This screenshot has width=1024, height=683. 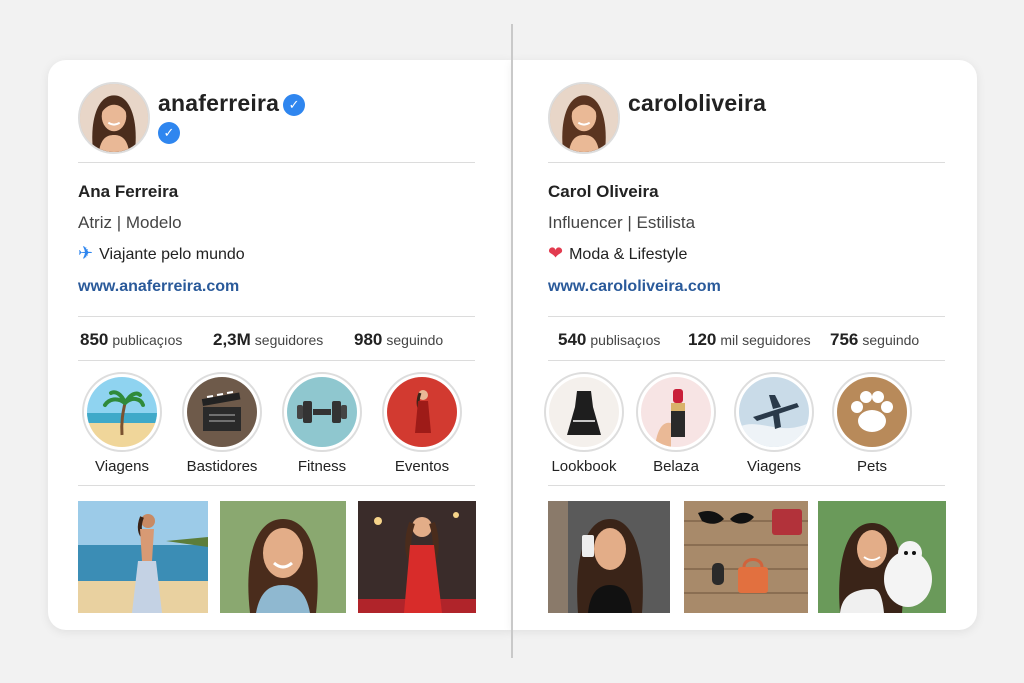 What do you see at coordinates (584, 466) in the screenshot?
I see `highlight-label: Lookbook` at bounding box center [584, 466].